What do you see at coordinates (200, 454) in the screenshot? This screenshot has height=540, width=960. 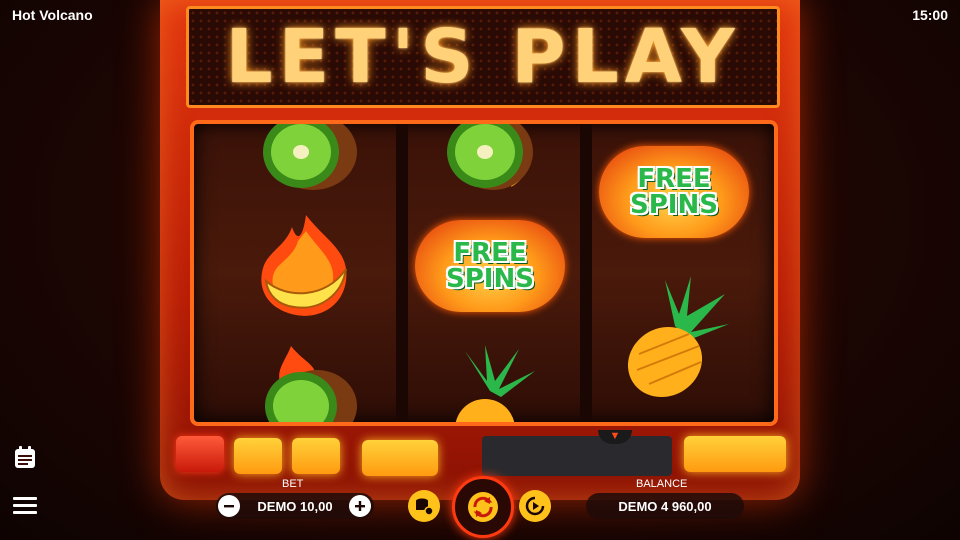 I see `cabinet-button-red` at bounding box center [200, 454].